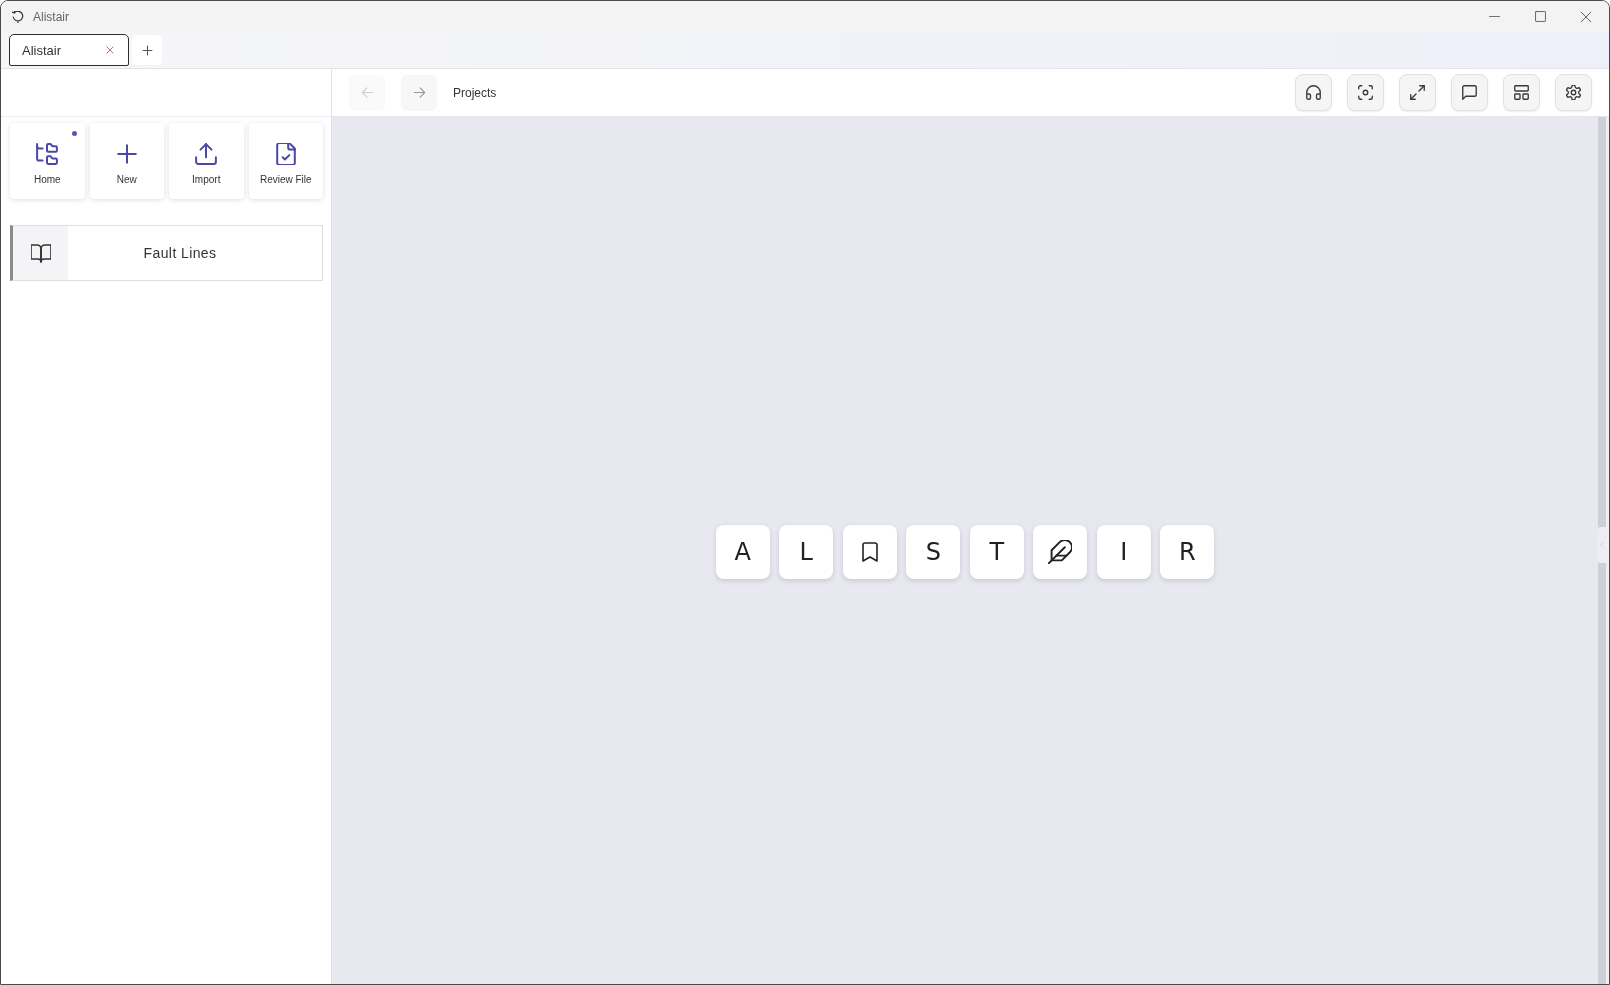 The image size is (1610, 985). Describe the element at coordinates (51, 16) in the screenshot. I see `window-title: Alistair` at that location.